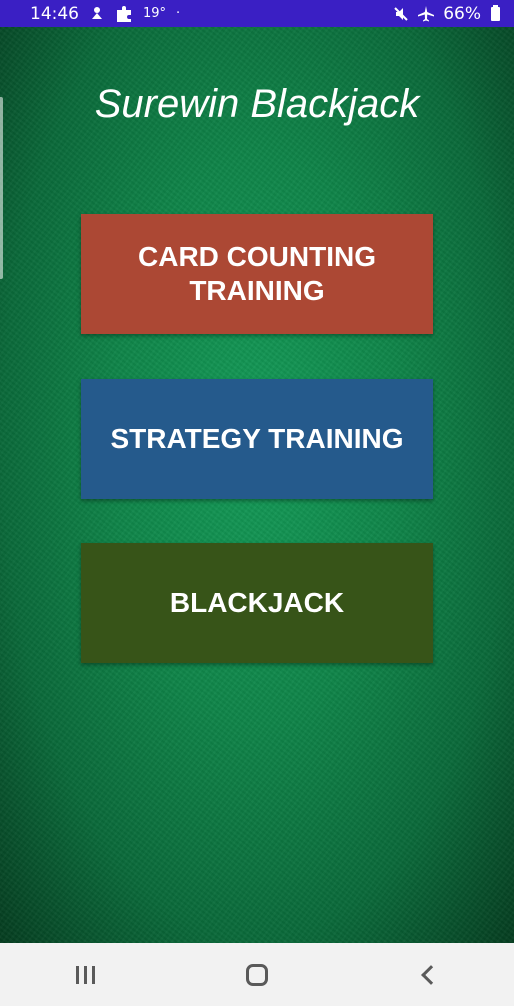  Describe the element at coordinates (431, 975) in the screenshot. I see `back-icon` at that location.